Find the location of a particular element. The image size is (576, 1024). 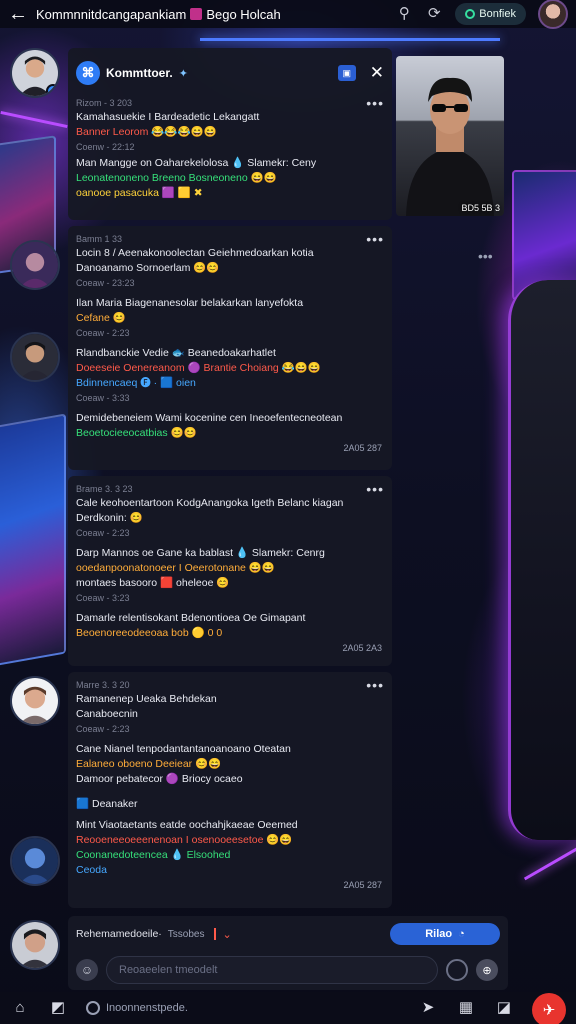

record-icon is located at coordinates (457, 970).